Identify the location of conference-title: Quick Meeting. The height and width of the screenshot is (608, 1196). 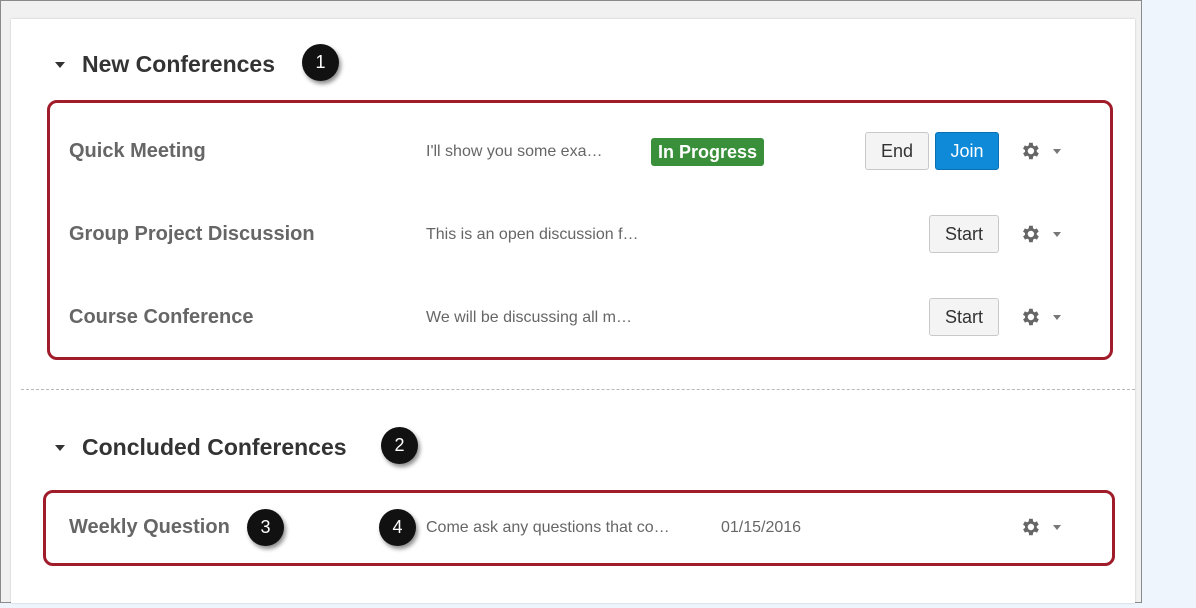
(137, 151).